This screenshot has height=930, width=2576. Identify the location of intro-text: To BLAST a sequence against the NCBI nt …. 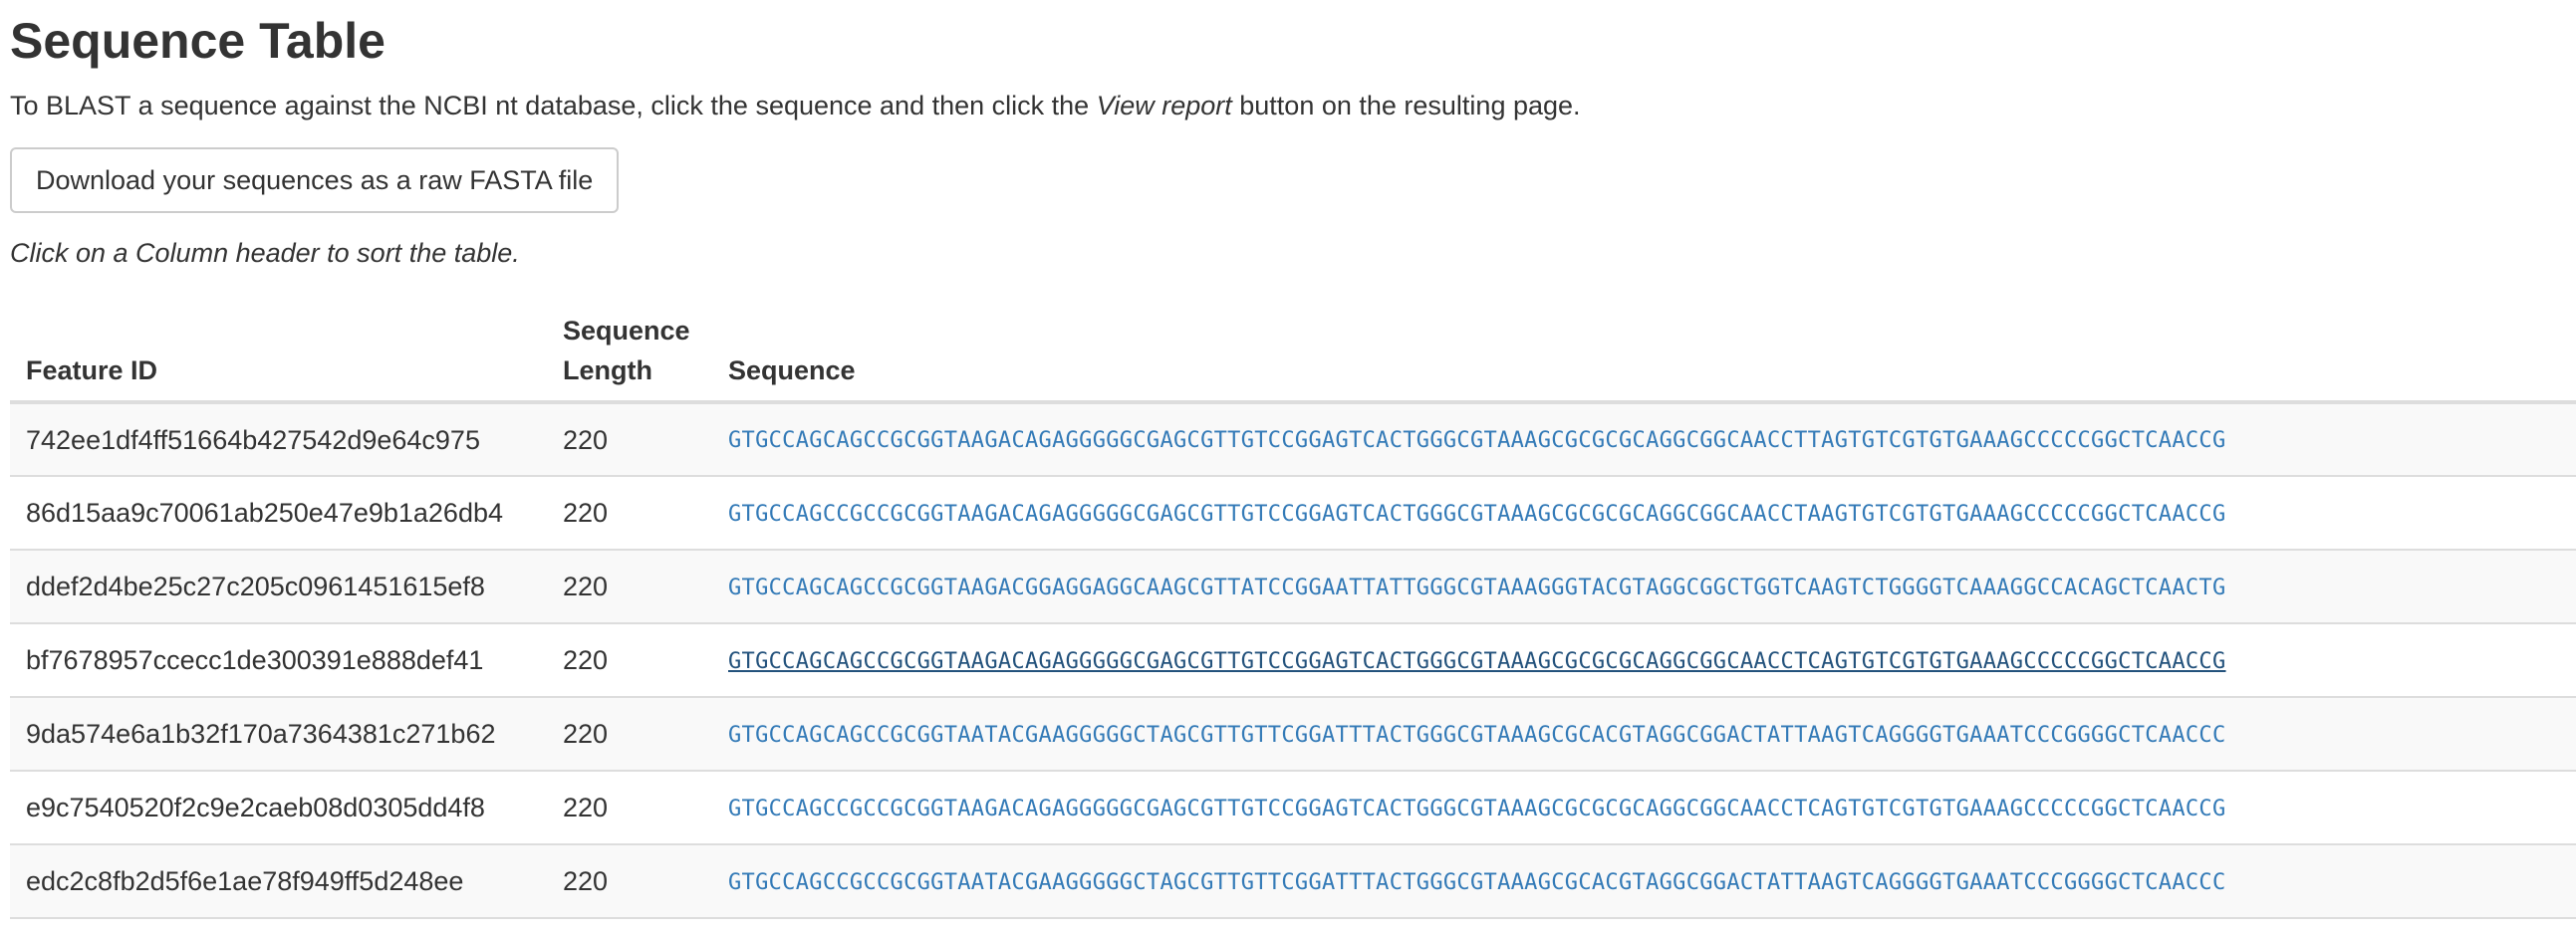
(795, 106).